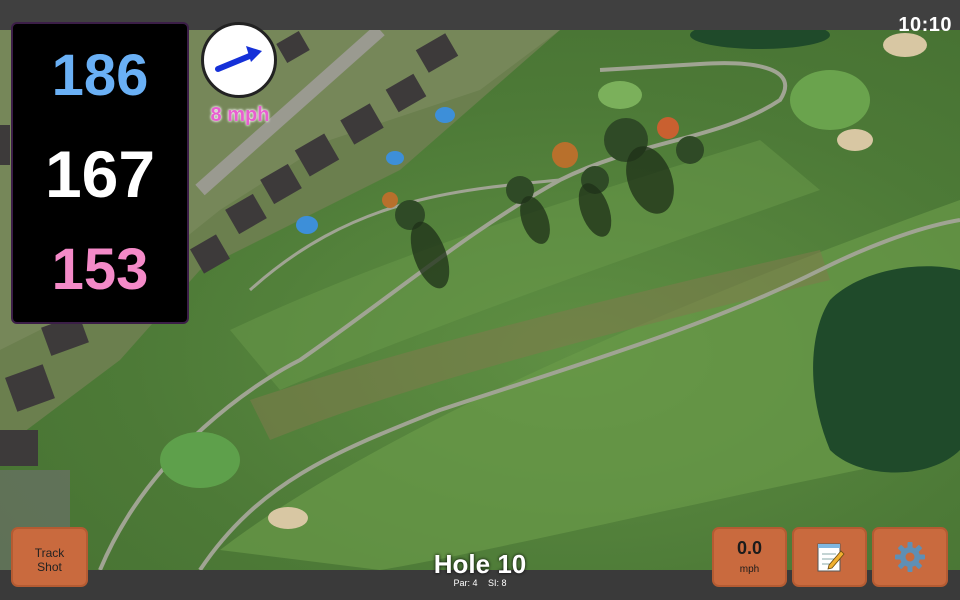 The image size is (960, 600). Describe the element at coordinates (497, 583) in the screenshot. I see `hole-stroke-index: SI: 8` at that location.